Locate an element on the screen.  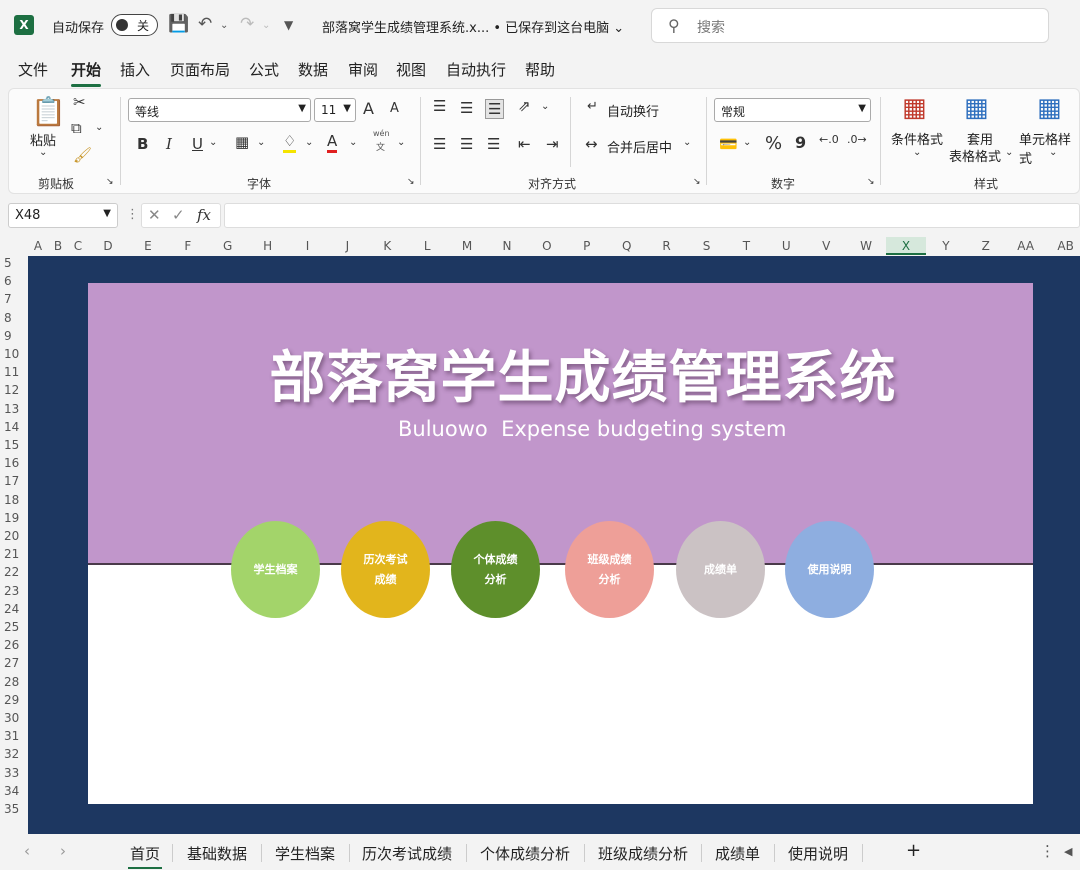
orientation-icon: ⇗ is located at coordinates (524, 106).